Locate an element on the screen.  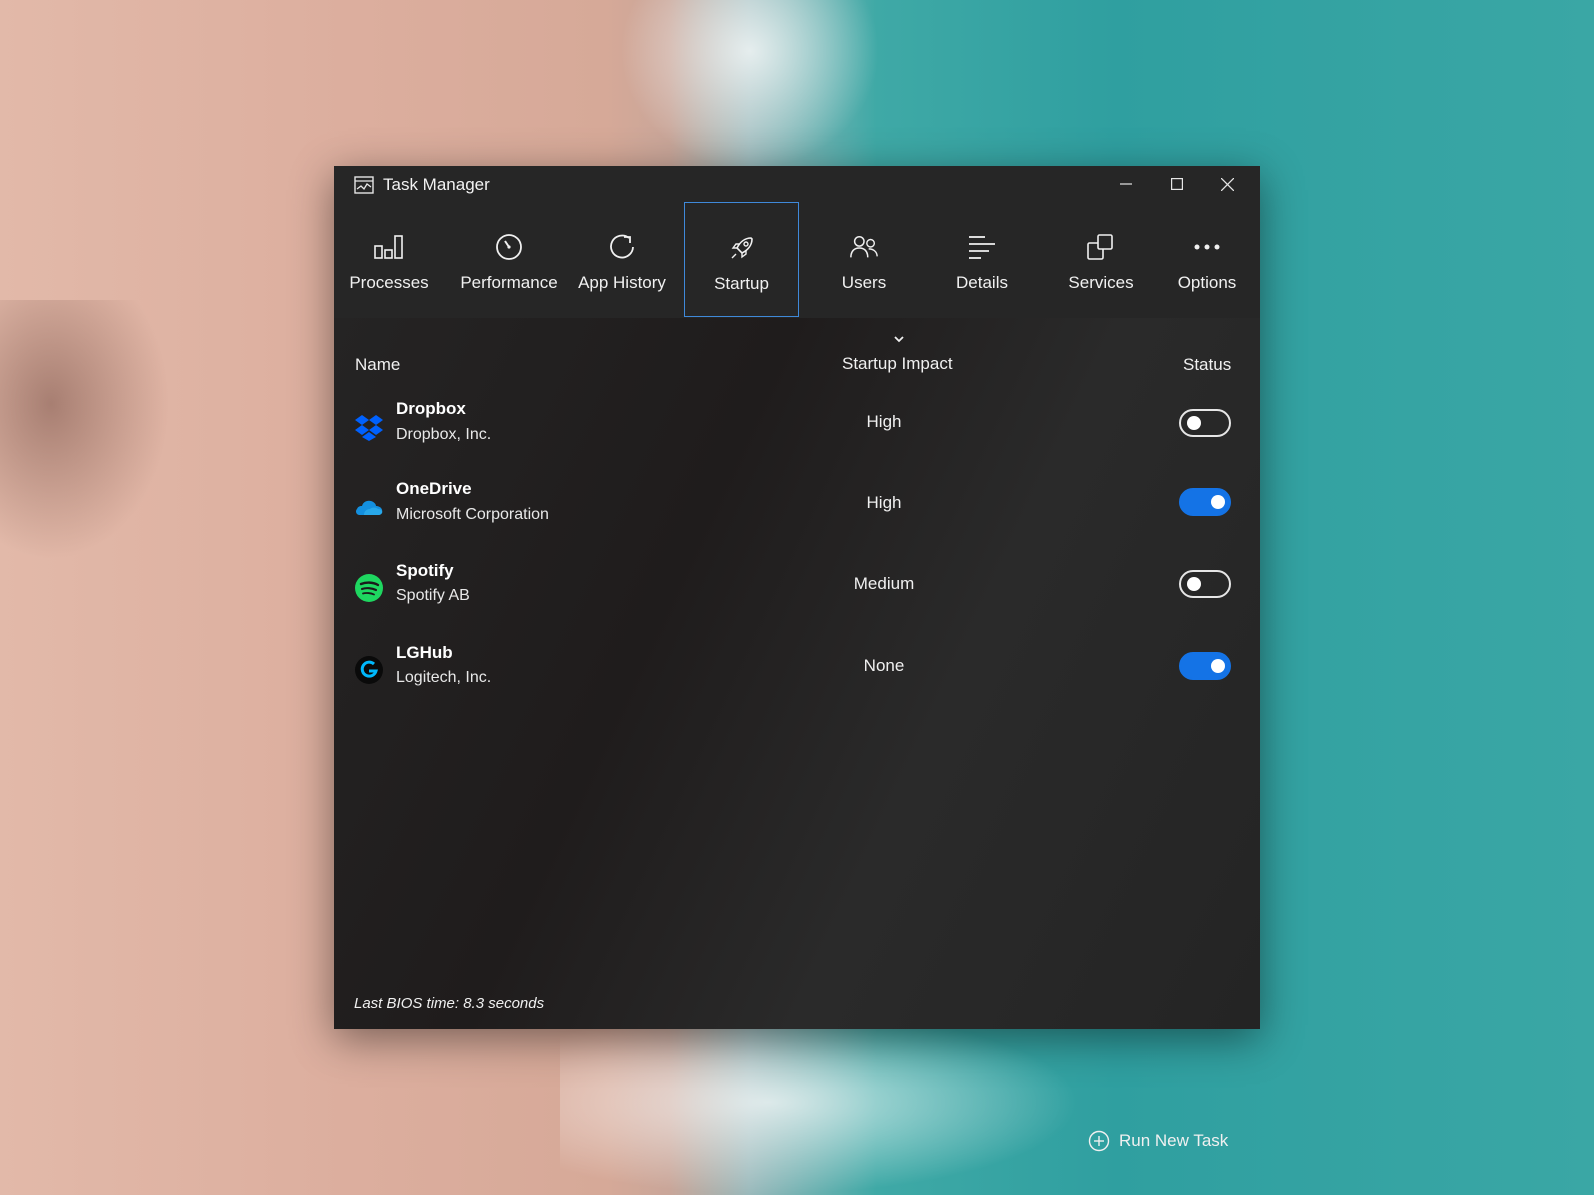
tab-label: Performance is located at coordinates (509, 282).